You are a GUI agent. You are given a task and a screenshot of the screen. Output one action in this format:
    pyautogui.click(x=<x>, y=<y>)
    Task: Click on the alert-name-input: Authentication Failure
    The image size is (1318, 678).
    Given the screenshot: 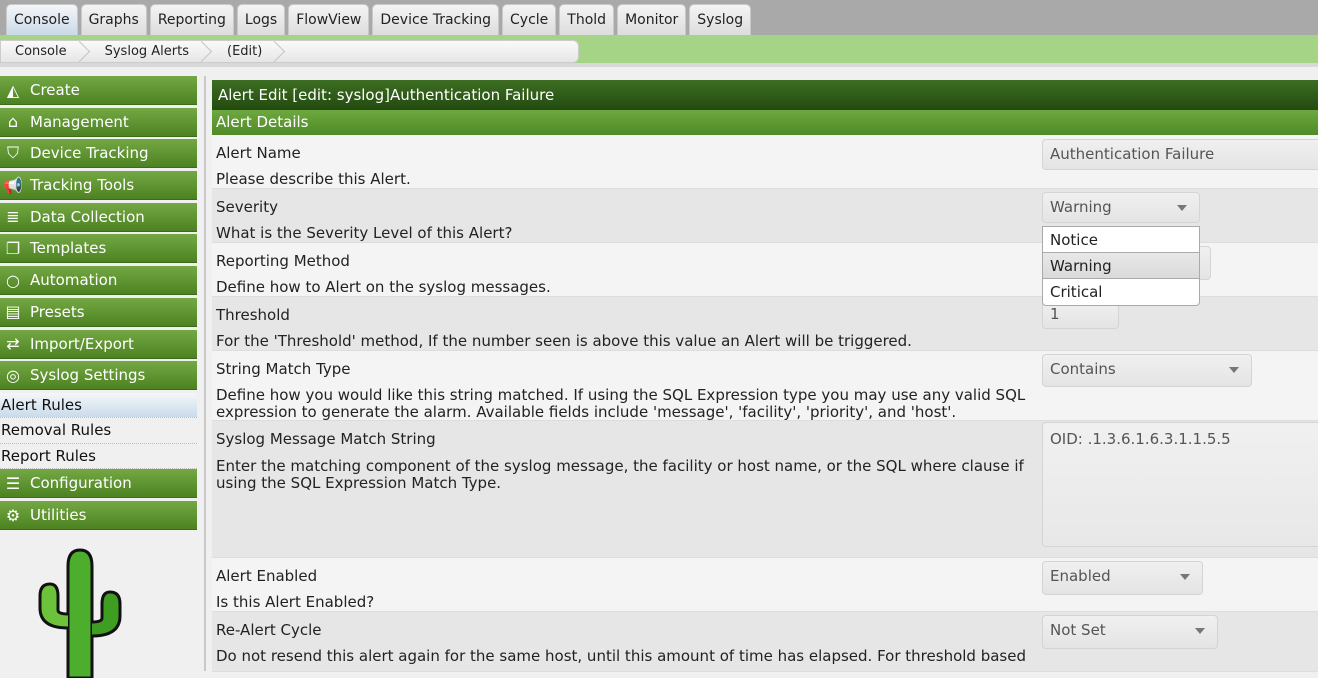 What is the action you would take?
    pyautogui.click(x=1180, y=154)
    